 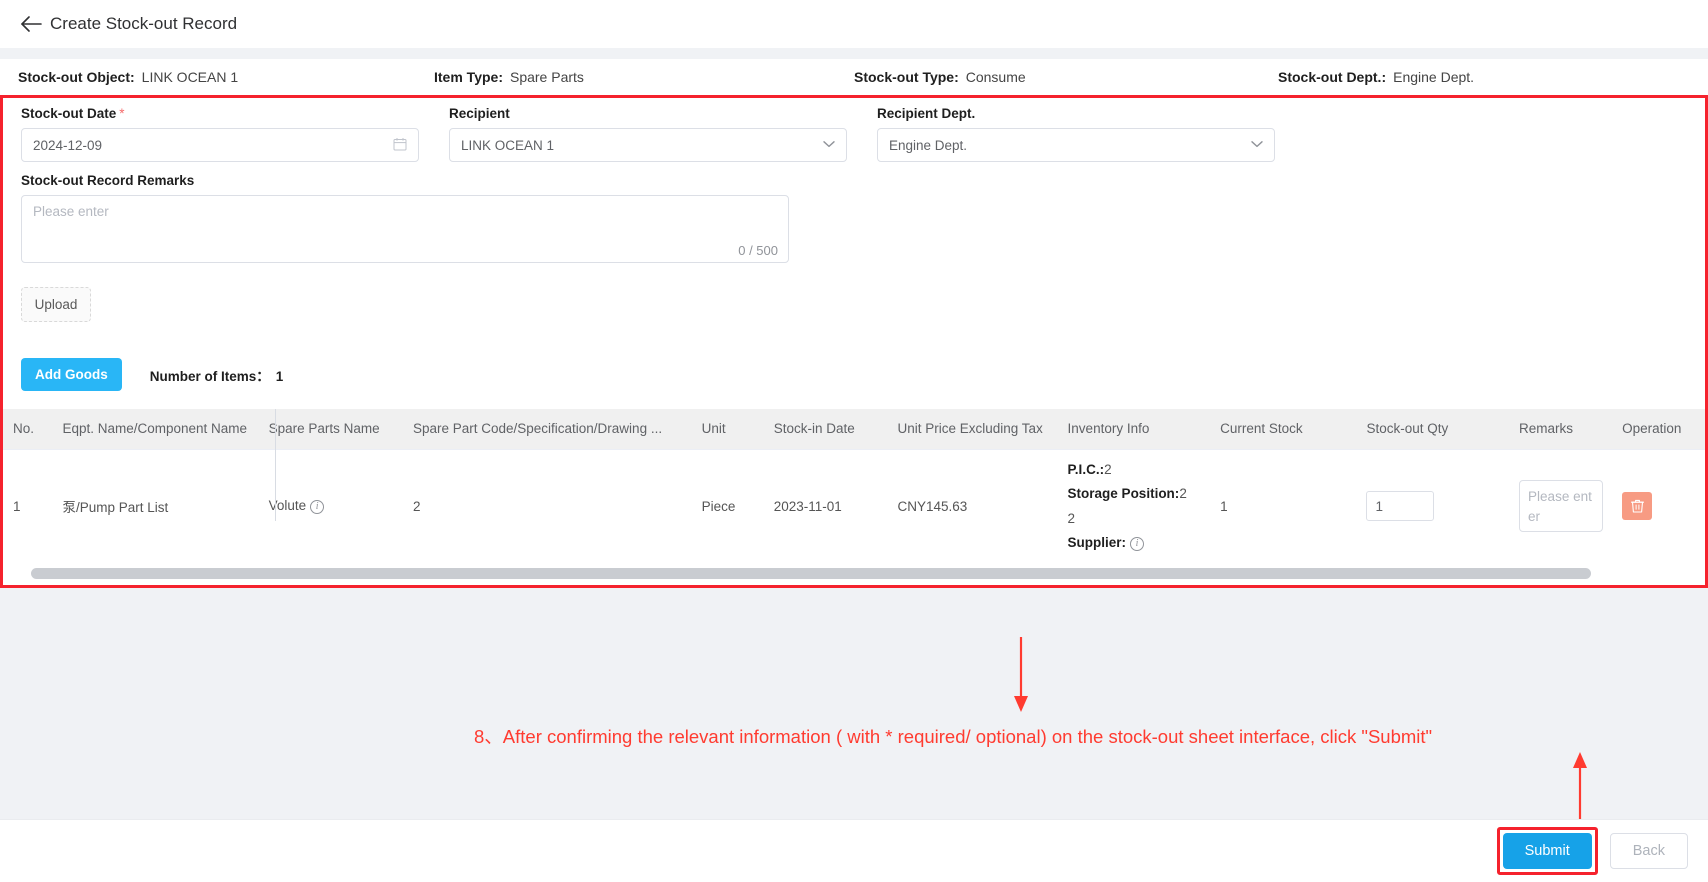 I want to click on th-eqpt-name: Eqpt. Name/Component Name, so click(x=155, y=429).